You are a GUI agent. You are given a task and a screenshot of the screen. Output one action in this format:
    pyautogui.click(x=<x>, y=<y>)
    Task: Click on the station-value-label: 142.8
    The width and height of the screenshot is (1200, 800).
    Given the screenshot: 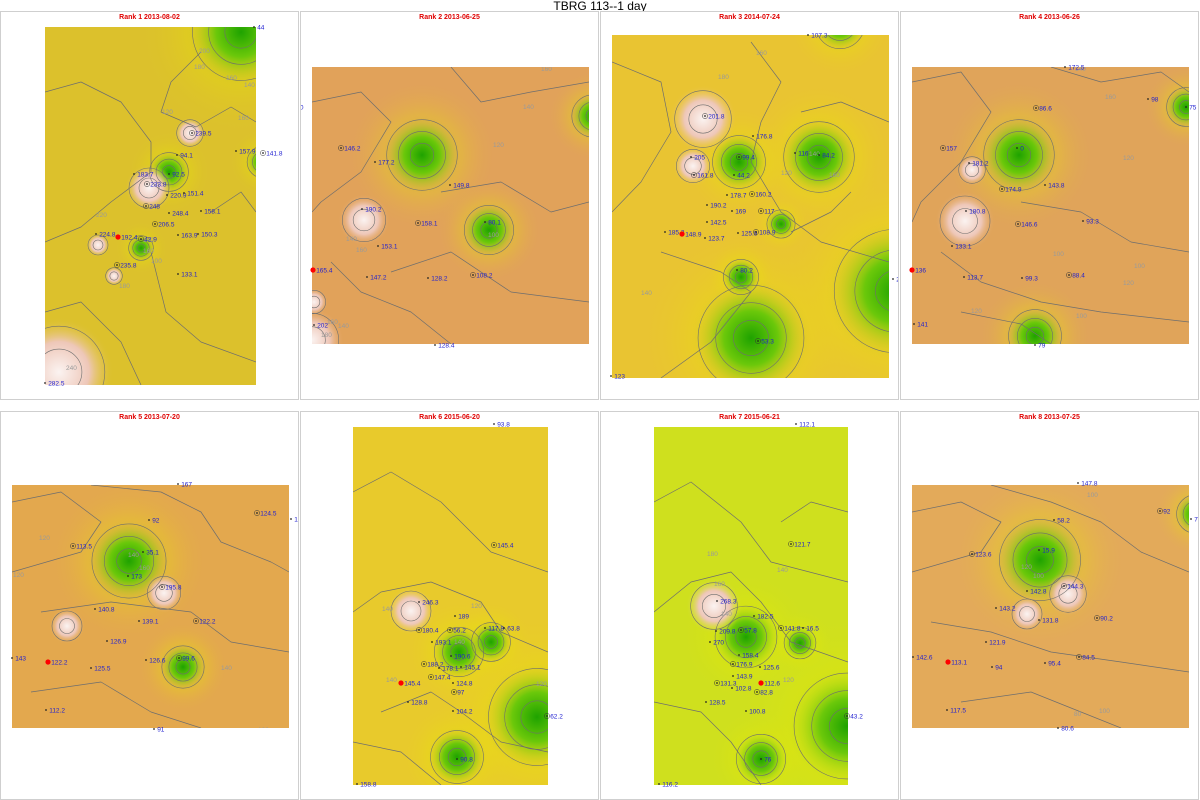 What is the action you would take?
    pyautogui.click(x=1038, y=591)
    